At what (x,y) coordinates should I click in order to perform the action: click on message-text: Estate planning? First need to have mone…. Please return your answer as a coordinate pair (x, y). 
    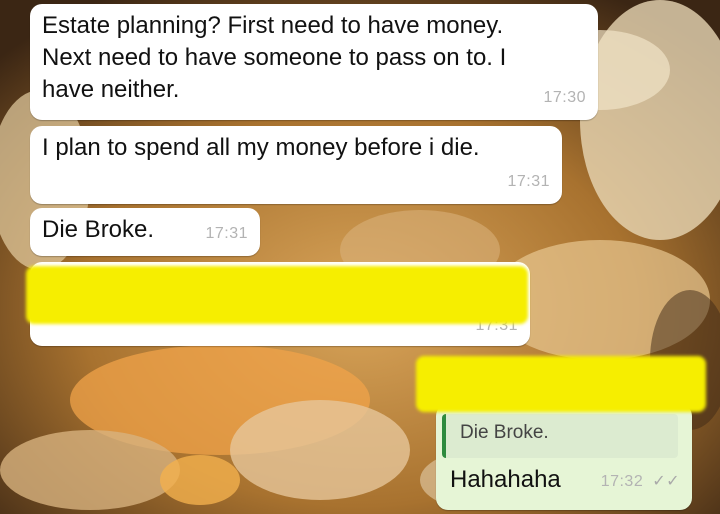
    Looking at the image, I should click on (274, 57).